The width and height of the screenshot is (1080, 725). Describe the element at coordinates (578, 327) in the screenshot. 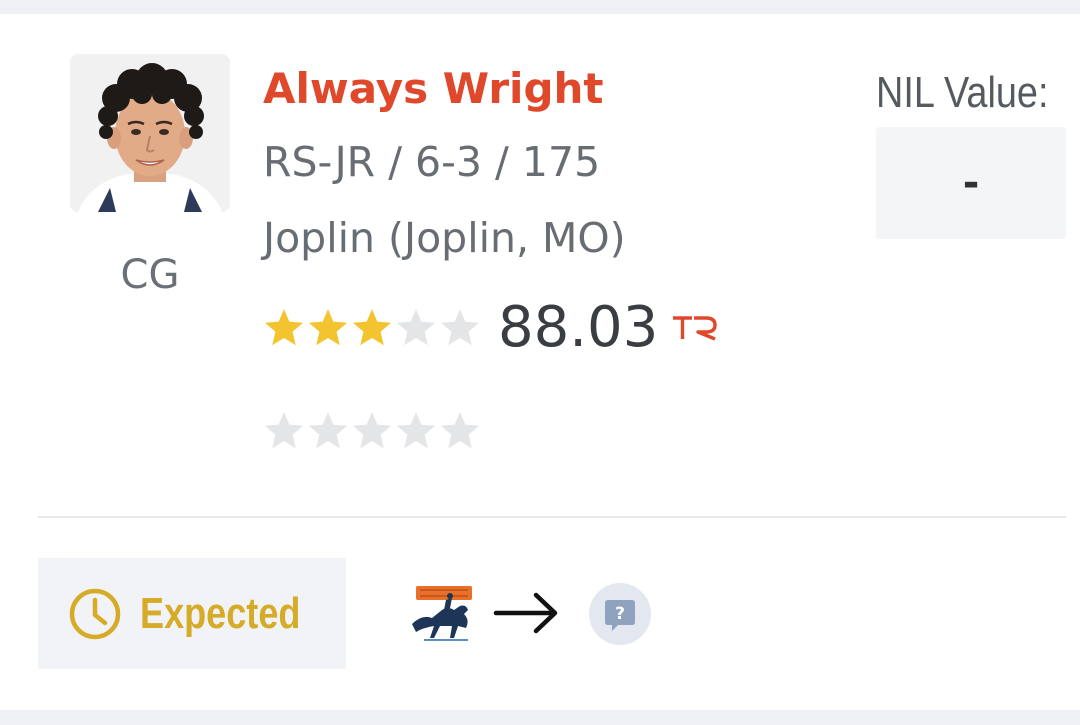

I see `rating-value: 88.03` at that location.